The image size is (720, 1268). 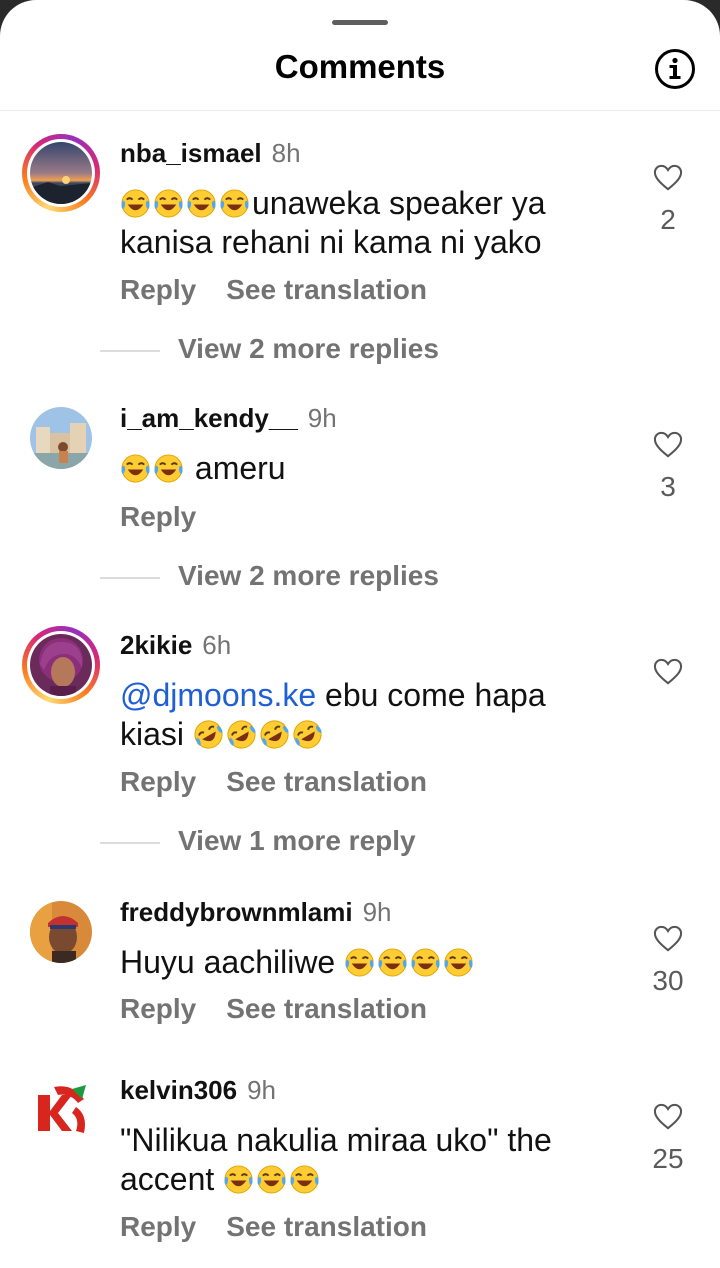 What do you see at coordinates (286, 153) in the screenshot?
I see `comment-time: 8h` at bounding box center [286, 153].